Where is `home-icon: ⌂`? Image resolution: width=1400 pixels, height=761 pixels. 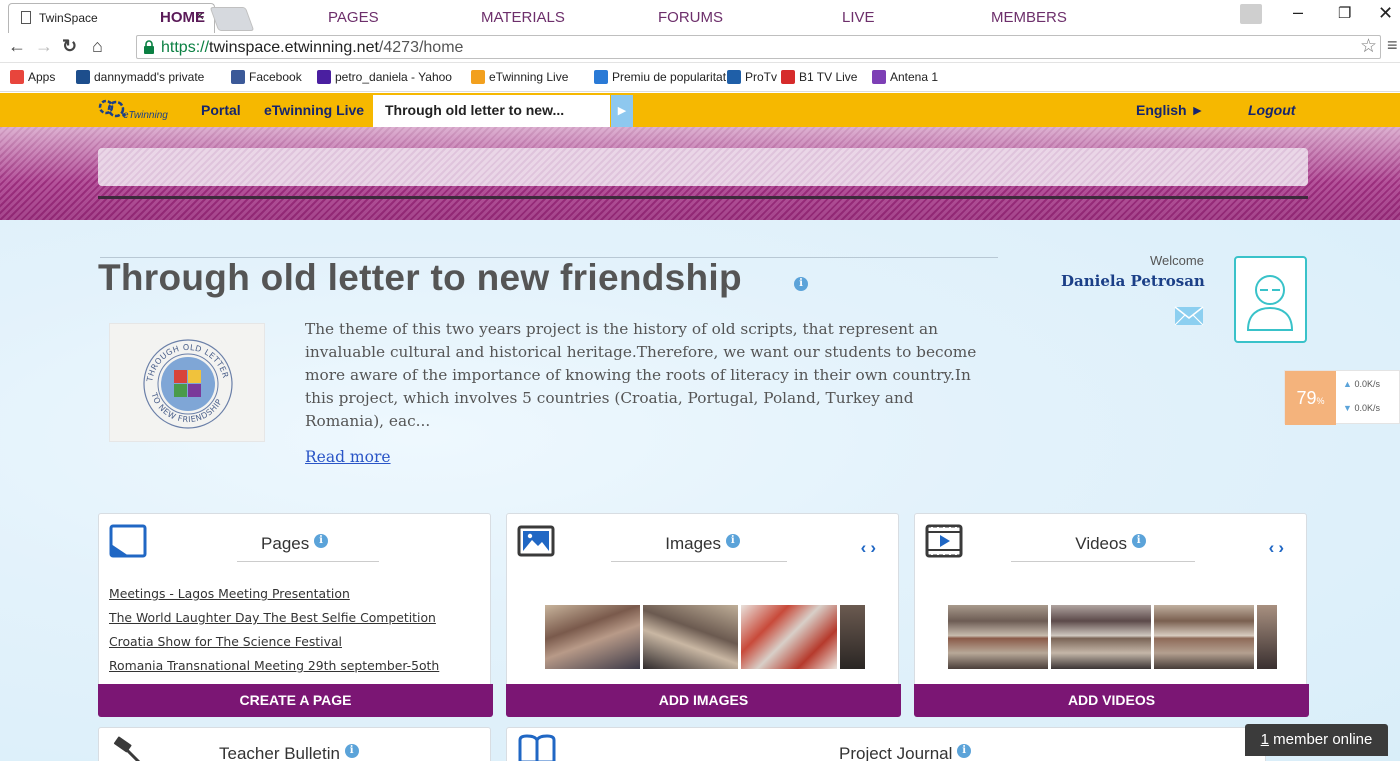
home-icon: ⌂ is located at coordinates (97, 46).